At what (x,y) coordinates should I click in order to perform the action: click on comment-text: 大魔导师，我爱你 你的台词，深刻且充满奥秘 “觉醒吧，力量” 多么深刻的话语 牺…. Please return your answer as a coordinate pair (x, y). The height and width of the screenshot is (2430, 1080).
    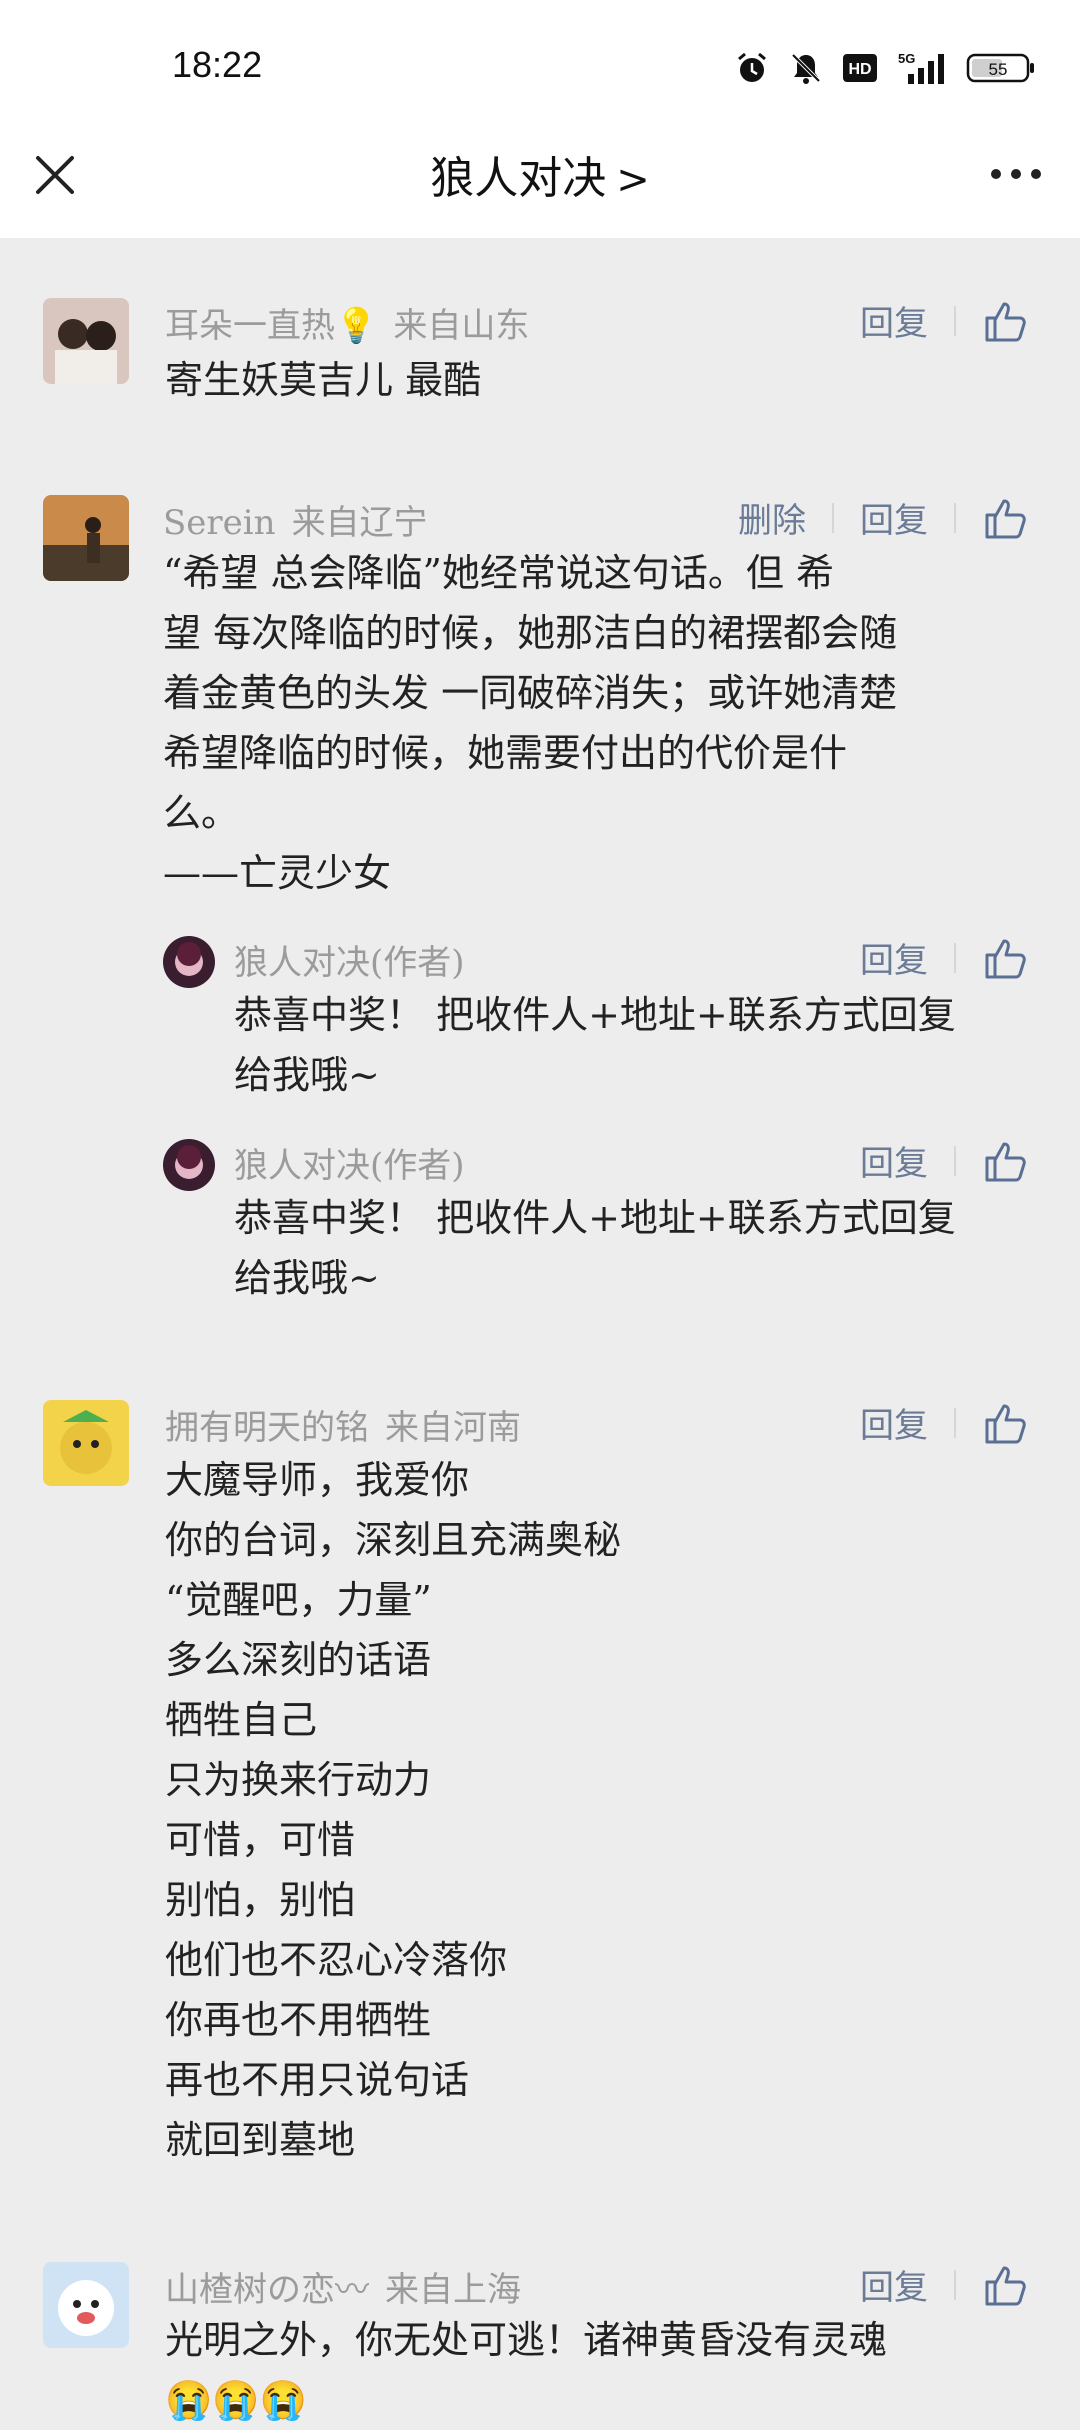
    Looking at the image, I should click on (393, 1810).